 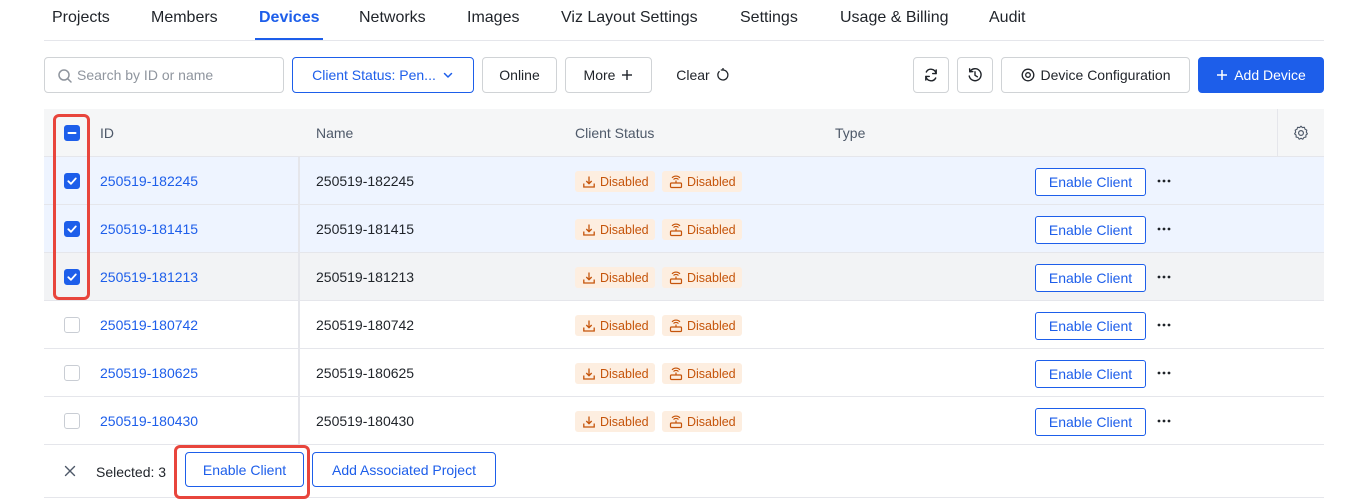 I want to click on online-filter-label: Online, so click(x=519, y=75).